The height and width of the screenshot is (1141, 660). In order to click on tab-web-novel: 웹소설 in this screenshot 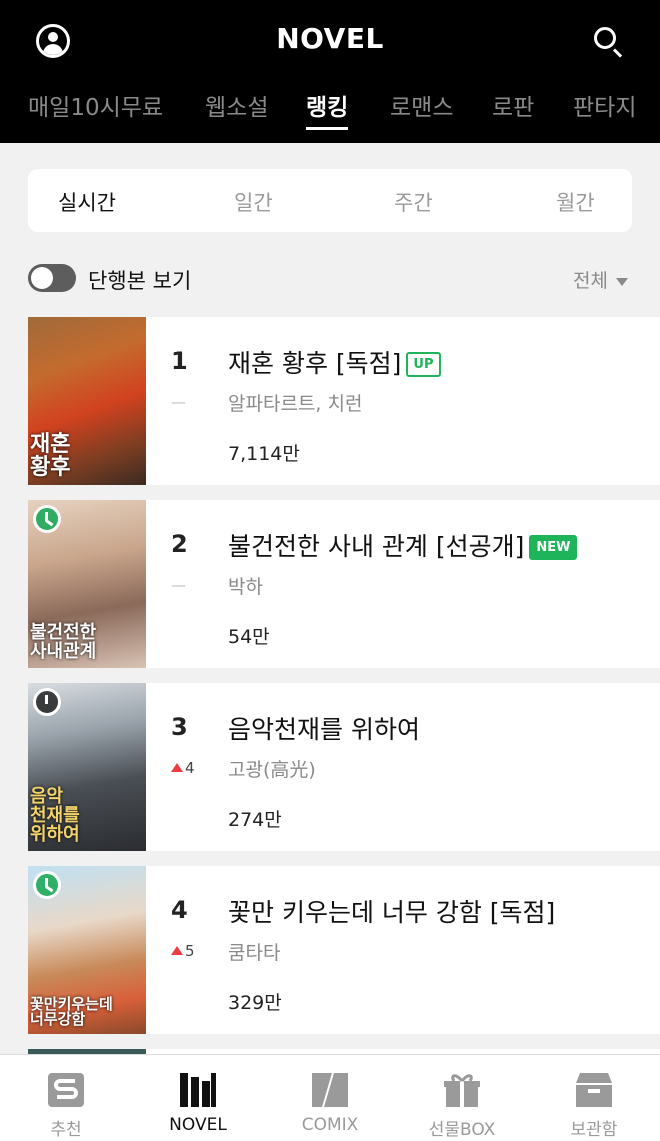, I will do `click(236, 105)`.